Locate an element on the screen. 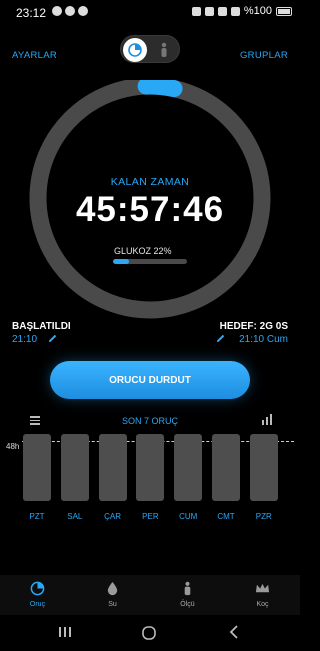 This screenshot has height=651, width=320. do-not-disturb-icon is located at coordinates (83, 11).